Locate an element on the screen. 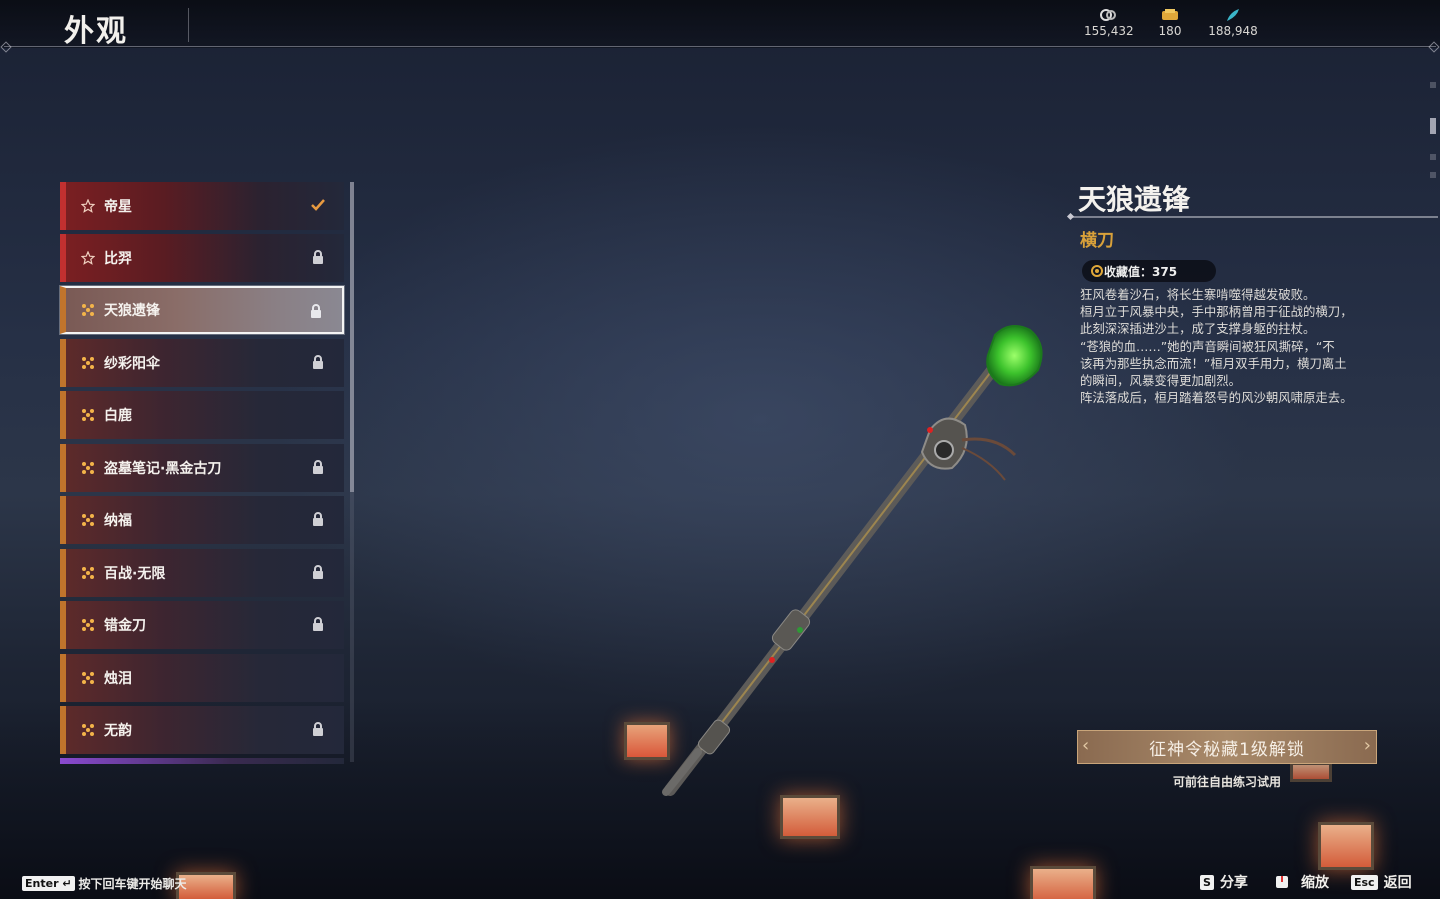 The height and width of the screenshot is (899, 1440). list-item-nafu: 纳福 is located at coordinates (202, 520).